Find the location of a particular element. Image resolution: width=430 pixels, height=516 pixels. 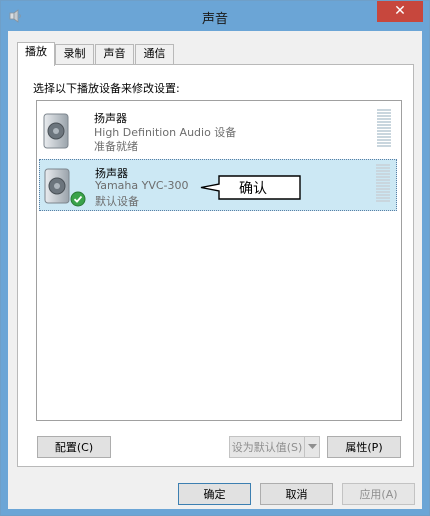

title-bar: 声音 ✕ is located at coordinates (215, 16).